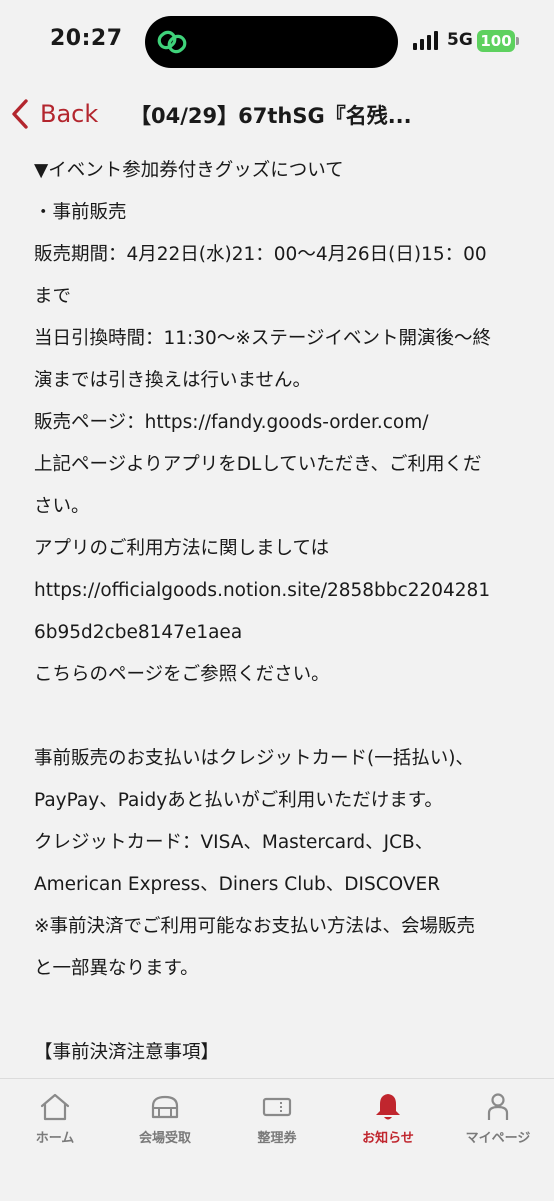 This screenshot has height=1201, width=554. I want to click on tab-venue-pickup: 会場受取, so click(165, 1118).